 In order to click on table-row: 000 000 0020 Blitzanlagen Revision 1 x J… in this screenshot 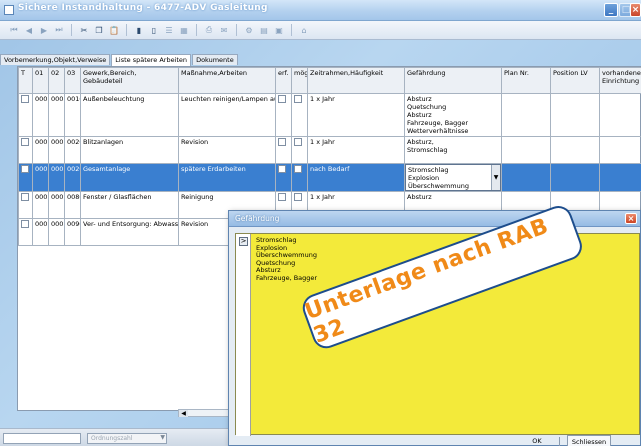, I will do `click(329, 150)`.